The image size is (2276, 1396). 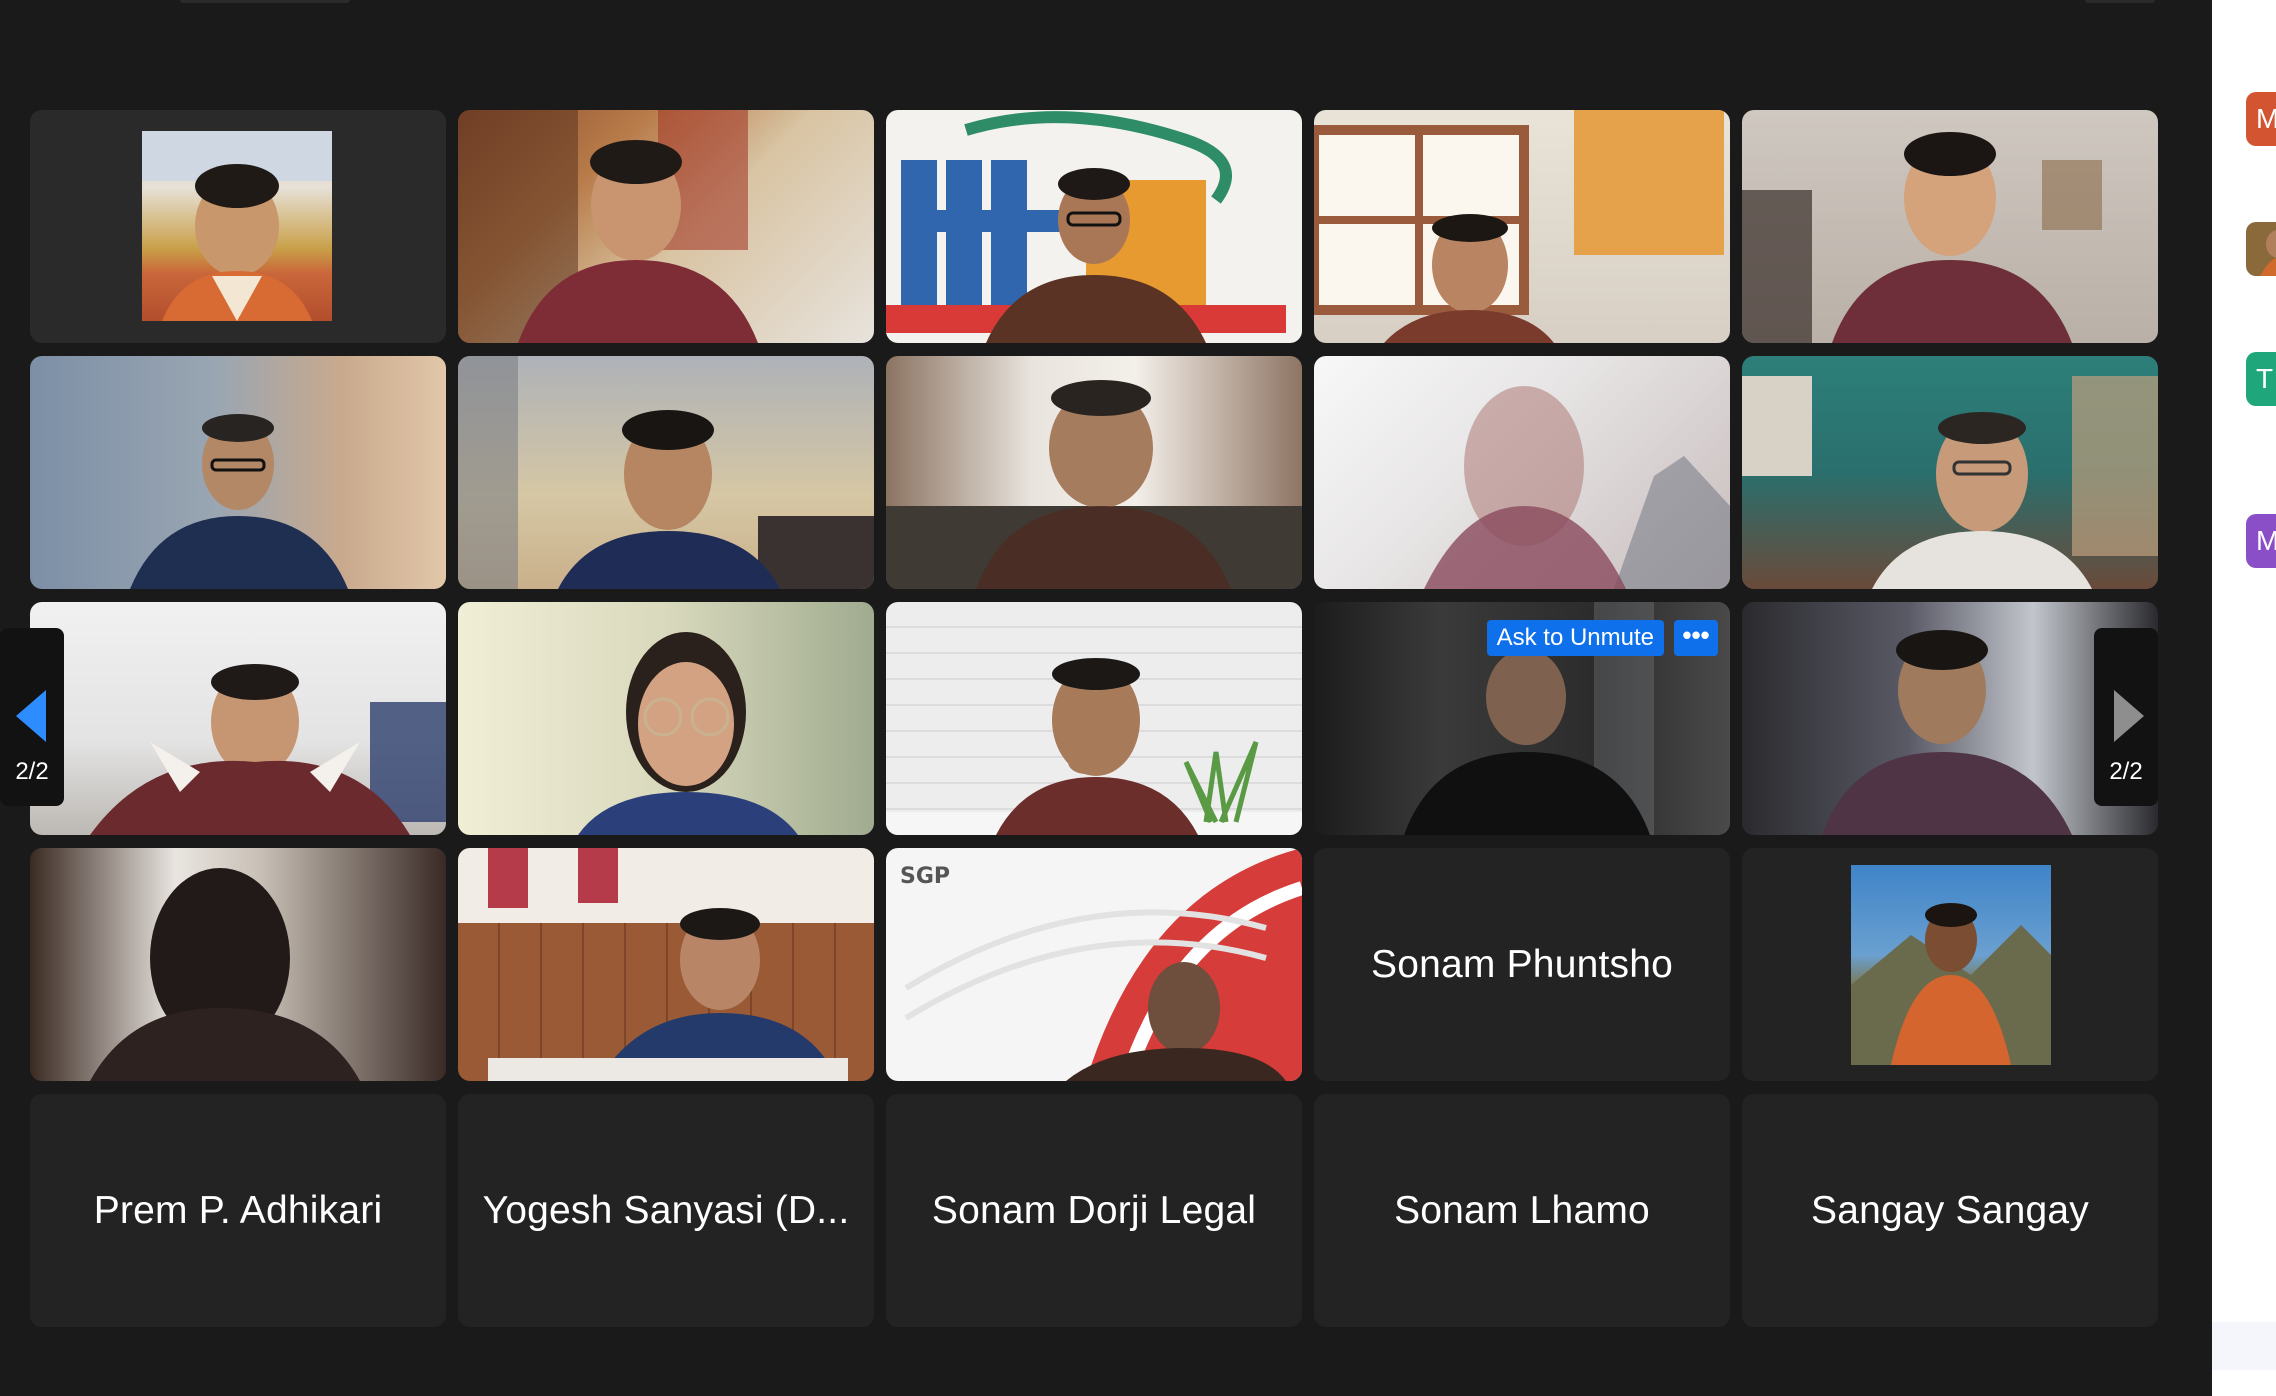 What do you see at coordinates (1094, 964) in the screenshot?
I see `participant-video: SGP` at bounding box center [1094, 964].